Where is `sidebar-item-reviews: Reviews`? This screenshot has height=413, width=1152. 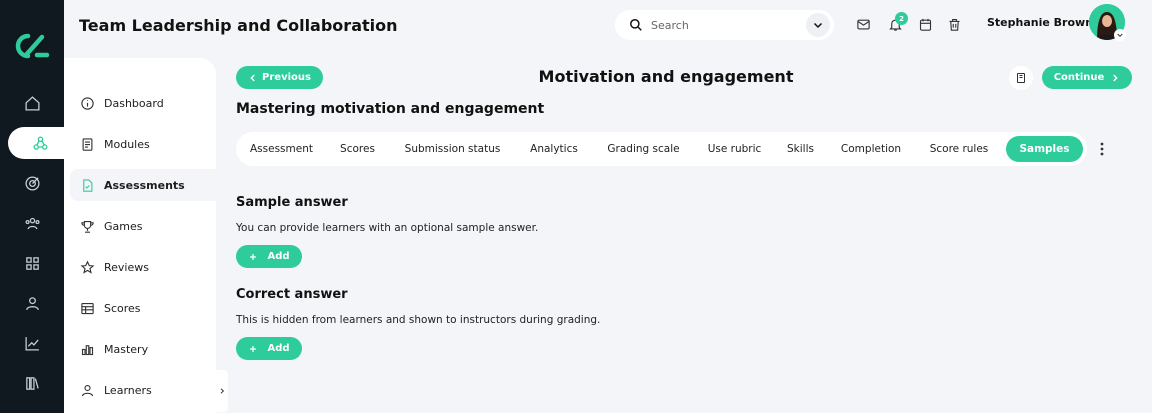 sidebar-item-reviews: Reviews is located at coordinates (143, 267).